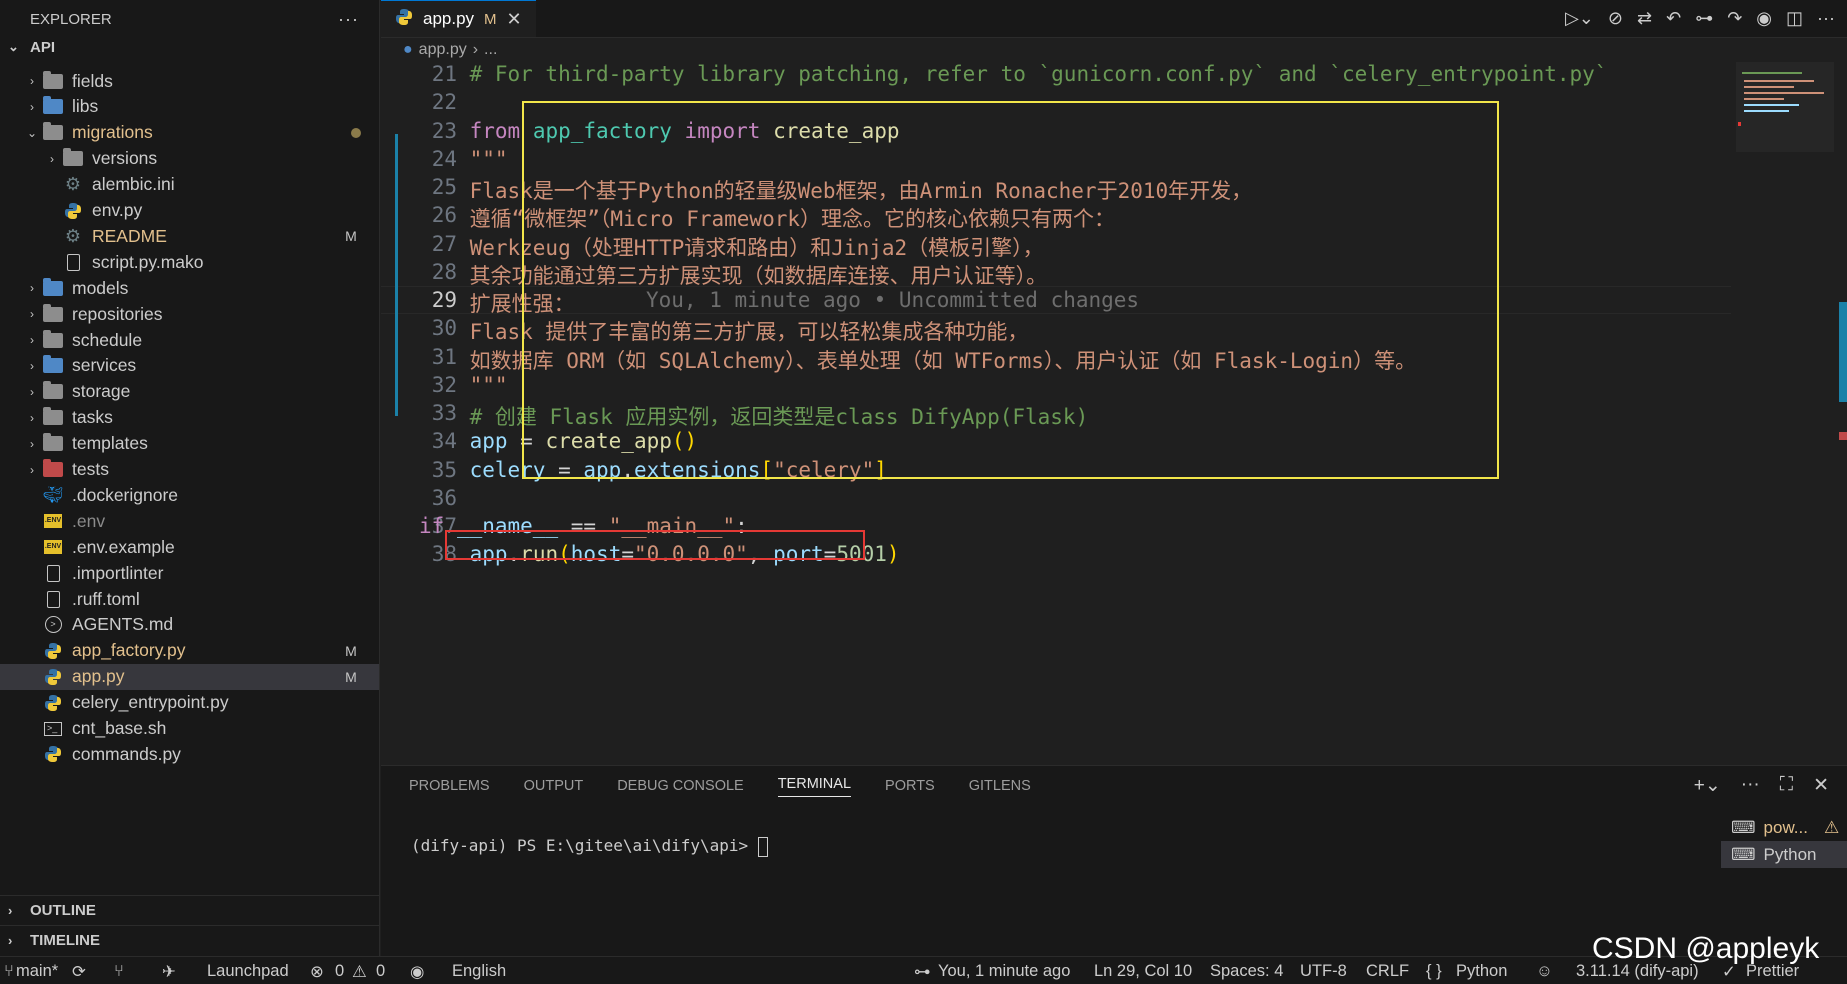  I want to click on close-icon: ✕, so click(514, 19).